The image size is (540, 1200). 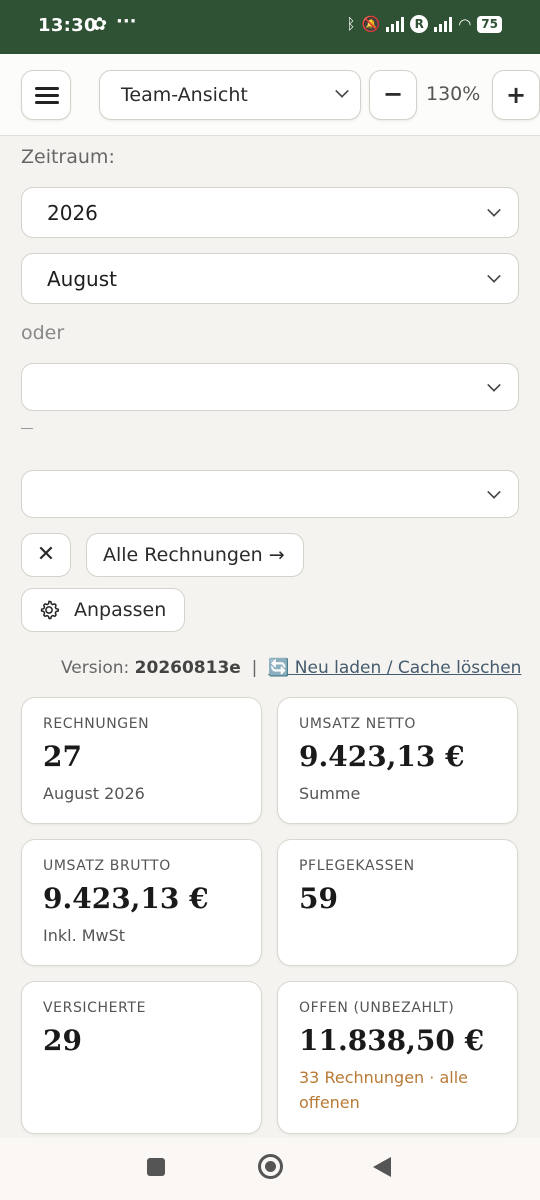 I want to click on customize-button: Anpassen, so click(x=103, y=610).